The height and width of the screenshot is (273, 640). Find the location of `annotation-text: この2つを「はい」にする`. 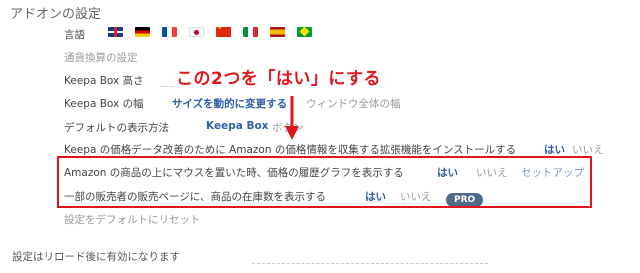

annotation-text: この2つを「はい」にする is located at coordinates (278, 79).